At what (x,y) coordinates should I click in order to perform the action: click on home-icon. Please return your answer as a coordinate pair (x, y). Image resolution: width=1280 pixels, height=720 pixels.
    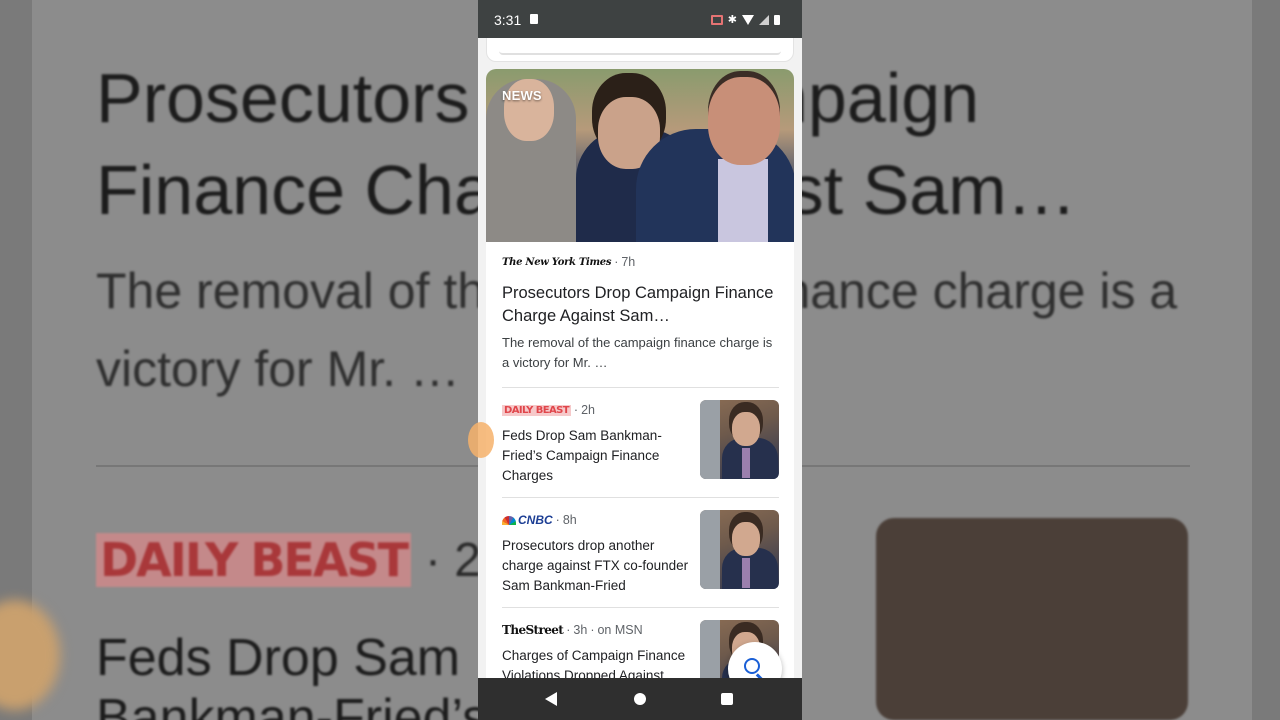
    Looking at the image, I should click on (640, 699).